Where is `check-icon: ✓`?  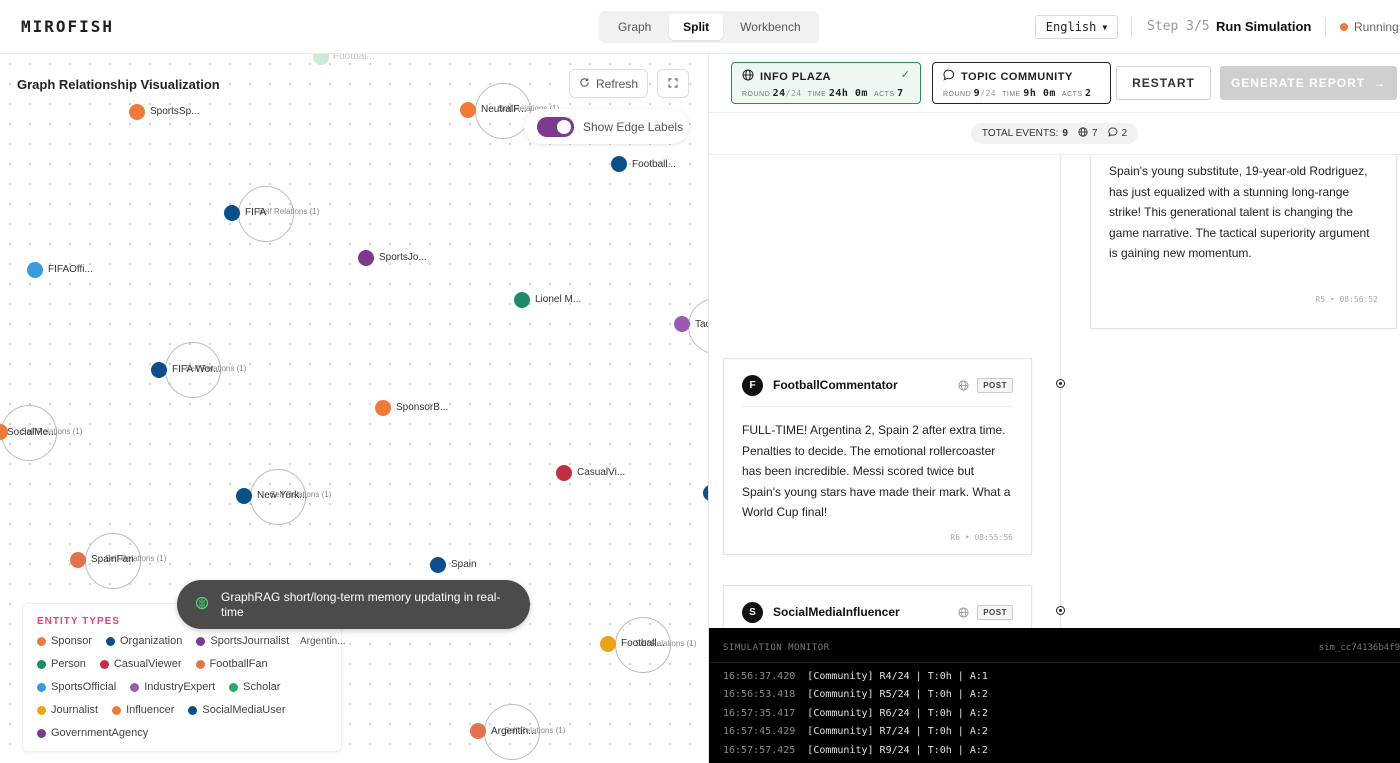
check-icon: ✓ is located at coordinates (905, 75).